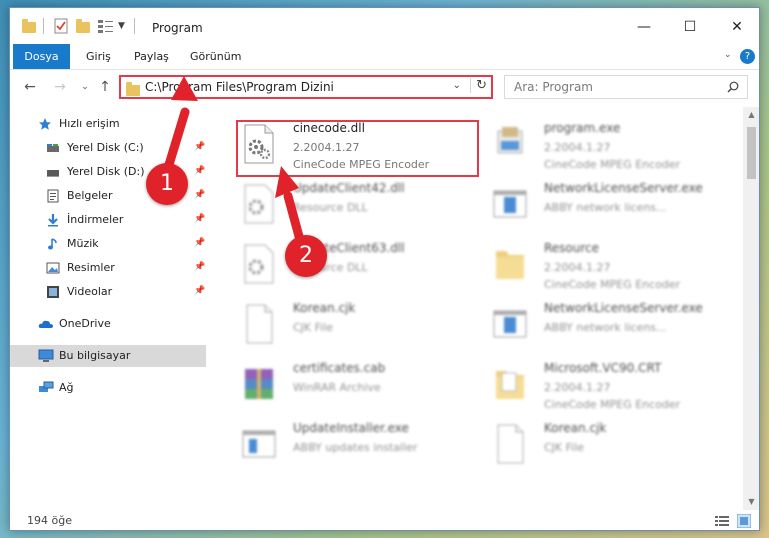  Describe the element at coordinates (306, 256) in the screenshot. I see `step-2-badge: 2` at that location.